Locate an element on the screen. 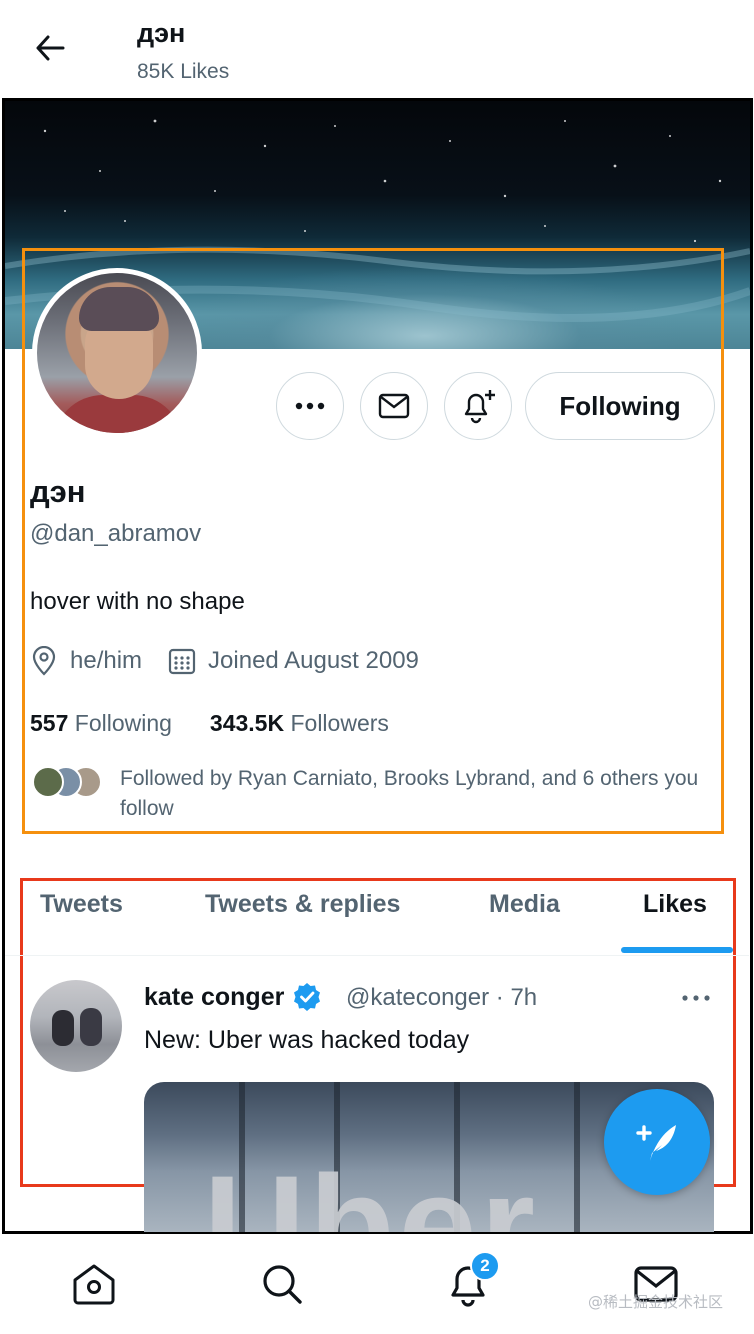 The image size is (754, 1334). header-name: дэн is located at coordinates (161, 33).